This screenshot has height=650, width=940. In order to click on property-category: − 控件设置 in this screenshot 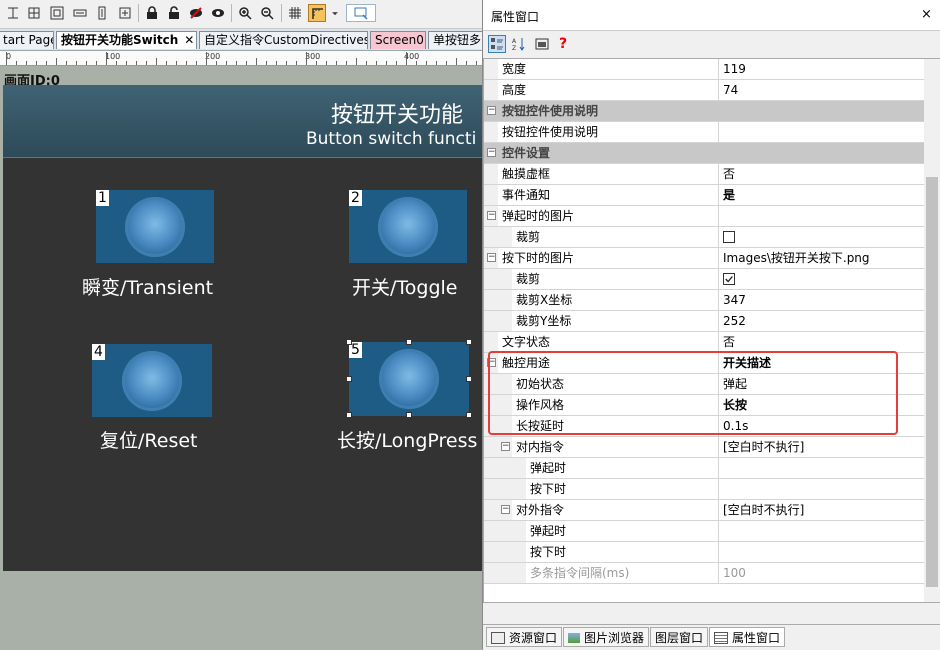, I will do `click(704, 153)`.